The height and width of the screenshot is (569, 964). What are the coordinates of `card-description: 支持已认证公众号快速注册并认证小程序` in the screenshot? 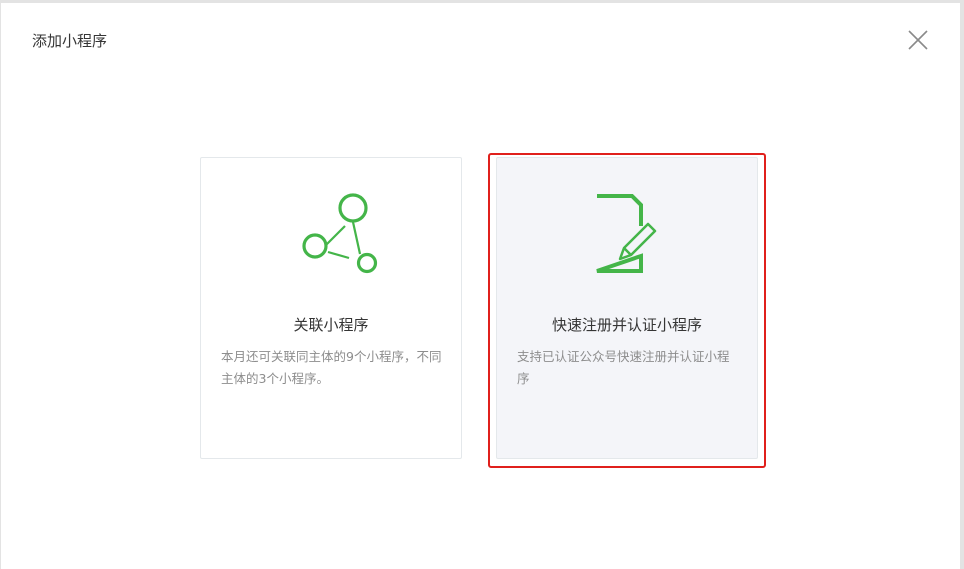 It's located at (623, 367).